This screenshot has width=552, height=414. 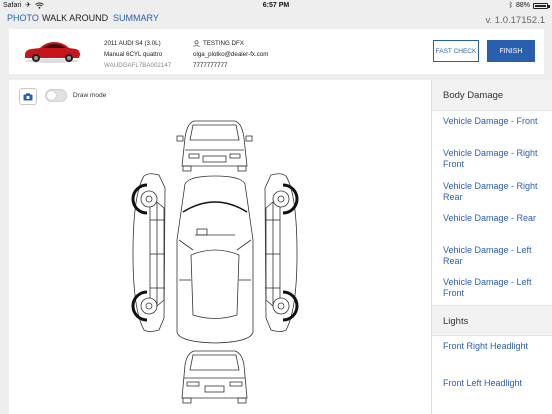 I want to click on list-item-damage-right-front: Vehicle Damage - Right Front, so click(x=492, y=159).